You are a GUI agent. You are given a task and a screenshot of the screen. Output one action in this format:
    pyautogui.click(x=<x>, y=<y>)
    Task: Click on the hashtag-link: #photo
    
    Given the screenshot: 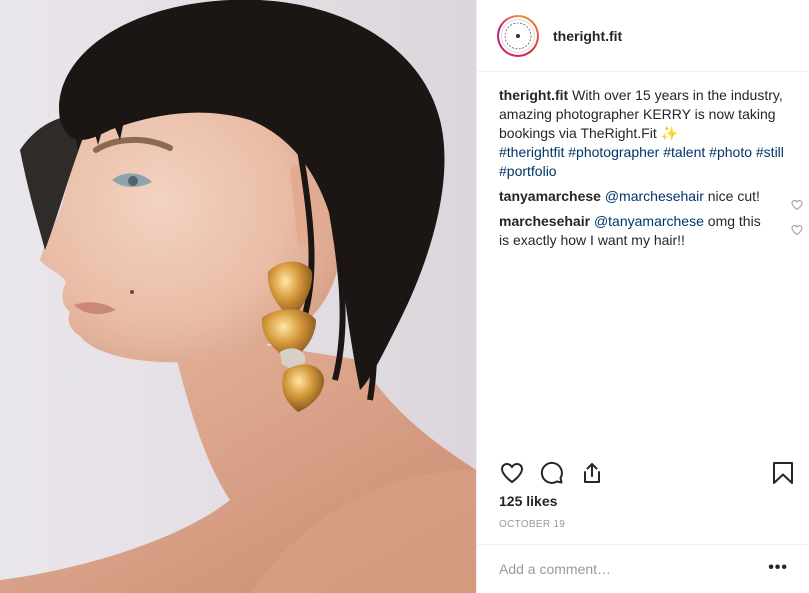 What is the action you would take?
    pyautogui.click(x=730, y=152)
    